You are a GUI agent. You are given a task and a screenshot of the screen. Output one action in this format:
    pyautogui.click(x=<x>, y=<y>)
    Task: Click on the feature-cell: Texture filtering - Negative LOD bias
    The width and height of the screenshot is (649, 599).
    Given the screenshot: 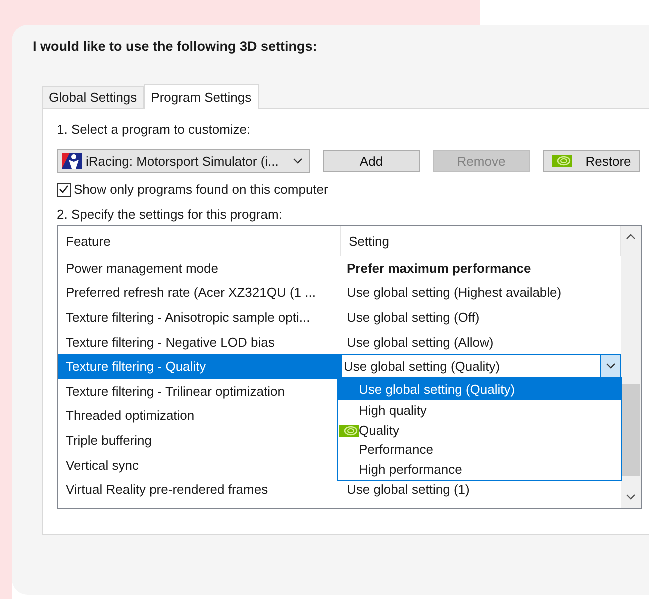 What is the action you would take?
    pyautogui.click(x=199, y=342)
    